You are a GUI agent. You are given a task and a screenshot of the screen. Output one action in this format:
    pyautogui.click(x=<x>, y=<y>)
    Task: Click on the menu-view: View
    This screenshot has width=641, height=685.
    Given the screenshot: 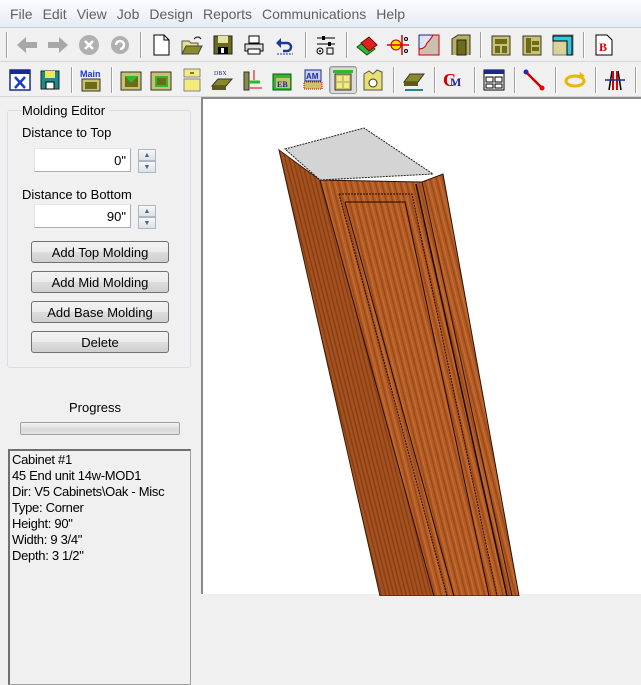 What is the action you would take?
    pyautogui.click(x=92, y=14)
    